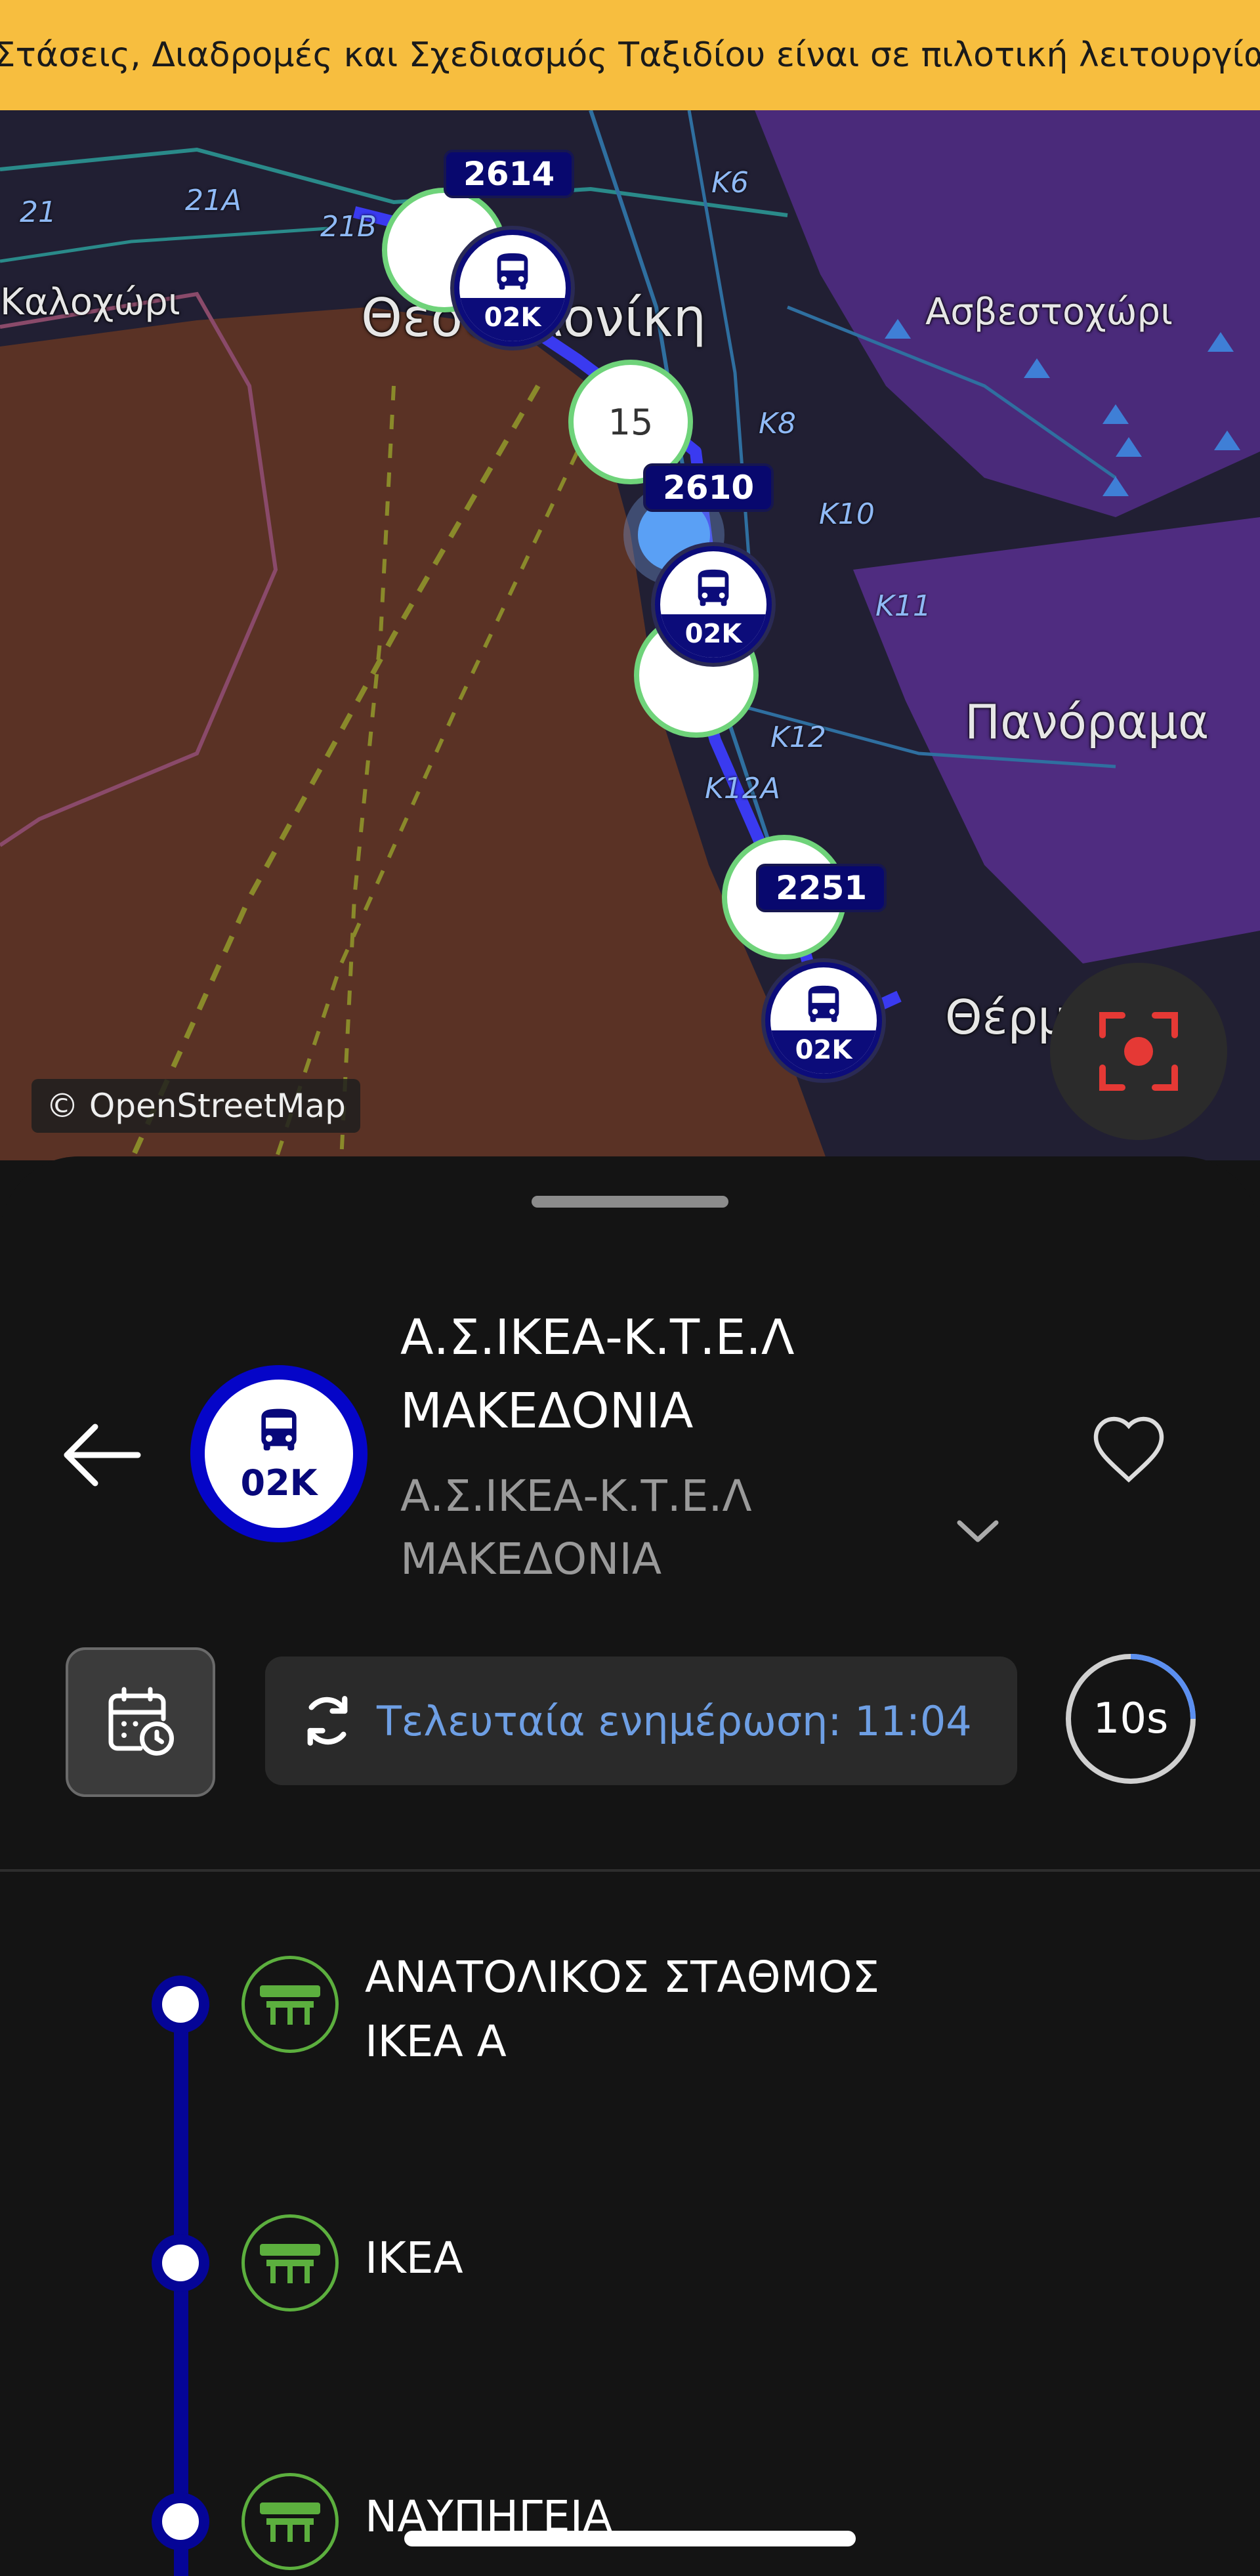  I want to click on heart-icon, so click(1128, 1449).